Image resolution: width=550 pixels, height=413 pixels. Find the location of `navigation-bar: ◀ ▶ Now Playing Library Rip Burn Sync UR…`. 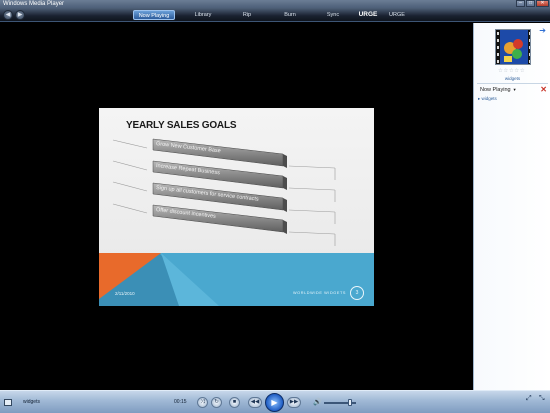

navigation-bar: ◀ ▶ Now Playing Library Rip Burn Sync UR… is located at coordinates (275, 15).